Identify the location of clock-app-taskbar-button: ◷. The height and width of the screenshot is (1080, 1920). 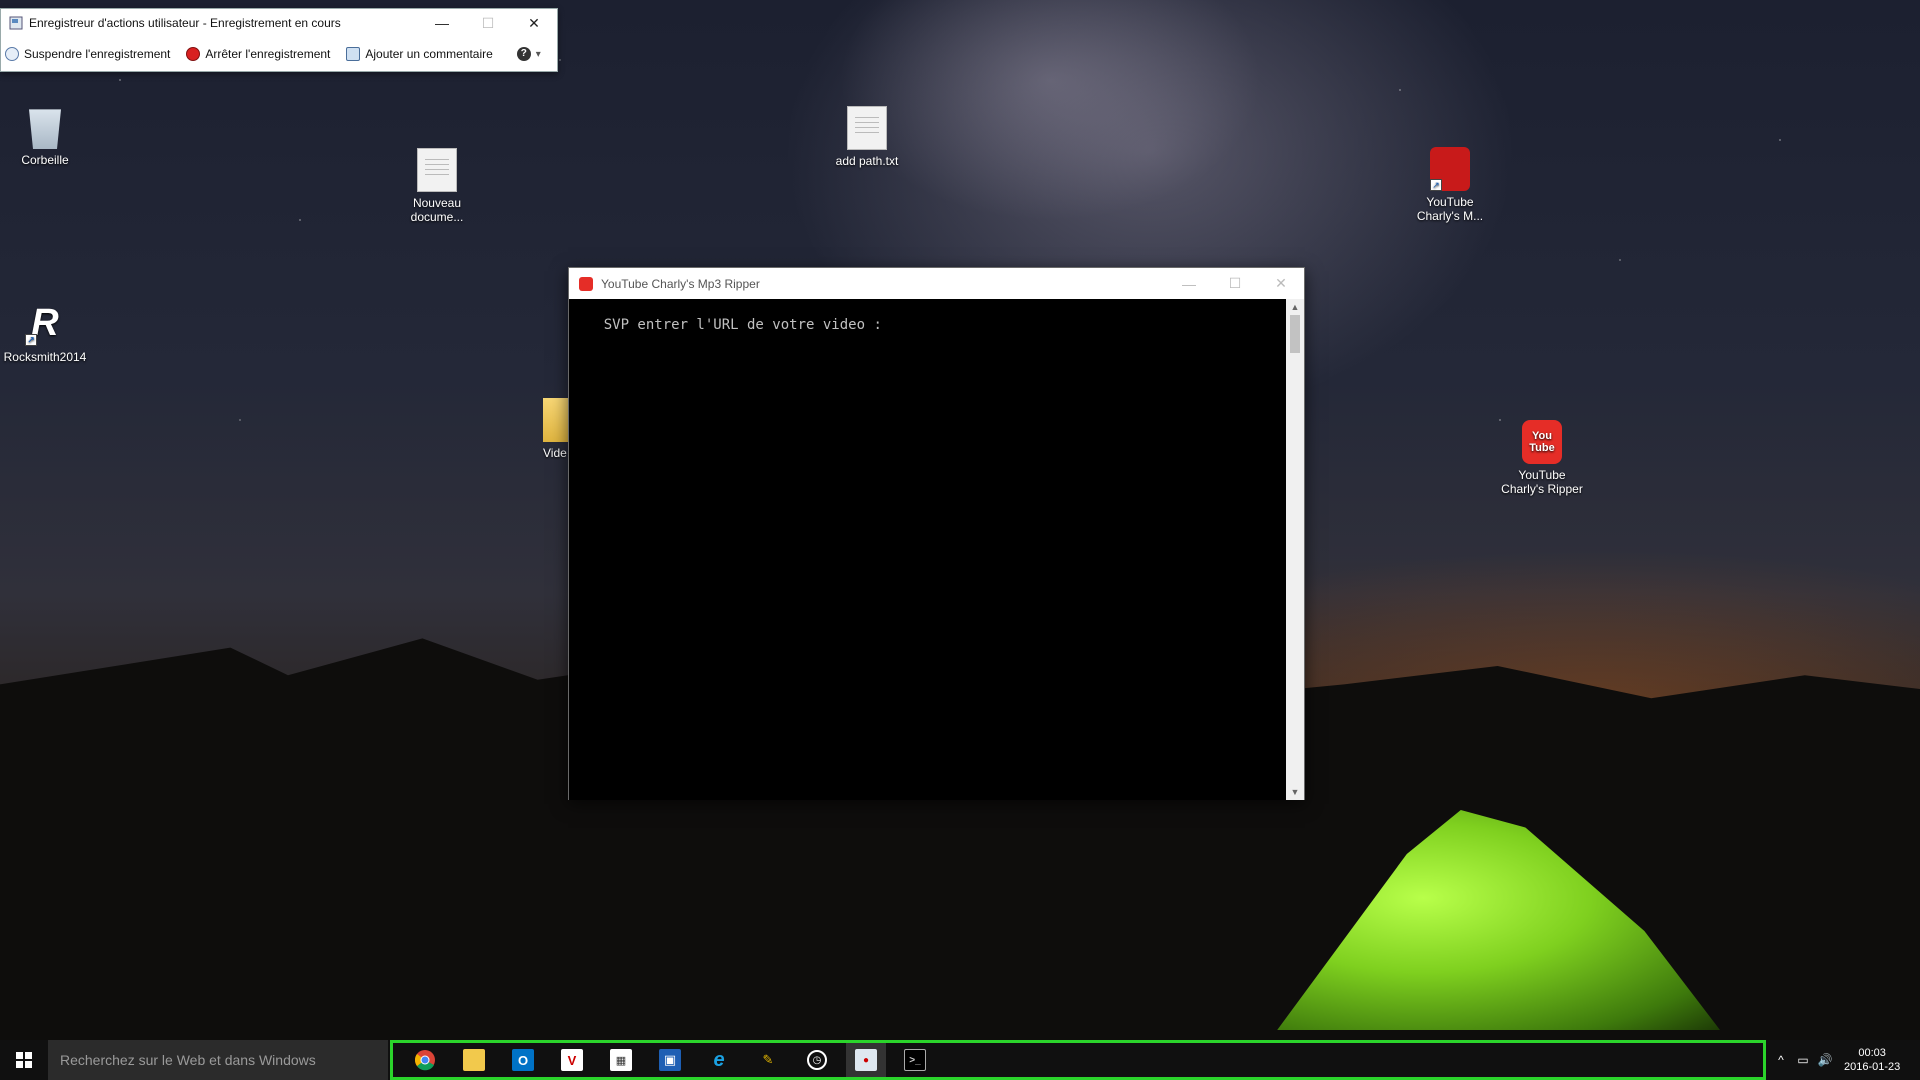
(817, 1060).